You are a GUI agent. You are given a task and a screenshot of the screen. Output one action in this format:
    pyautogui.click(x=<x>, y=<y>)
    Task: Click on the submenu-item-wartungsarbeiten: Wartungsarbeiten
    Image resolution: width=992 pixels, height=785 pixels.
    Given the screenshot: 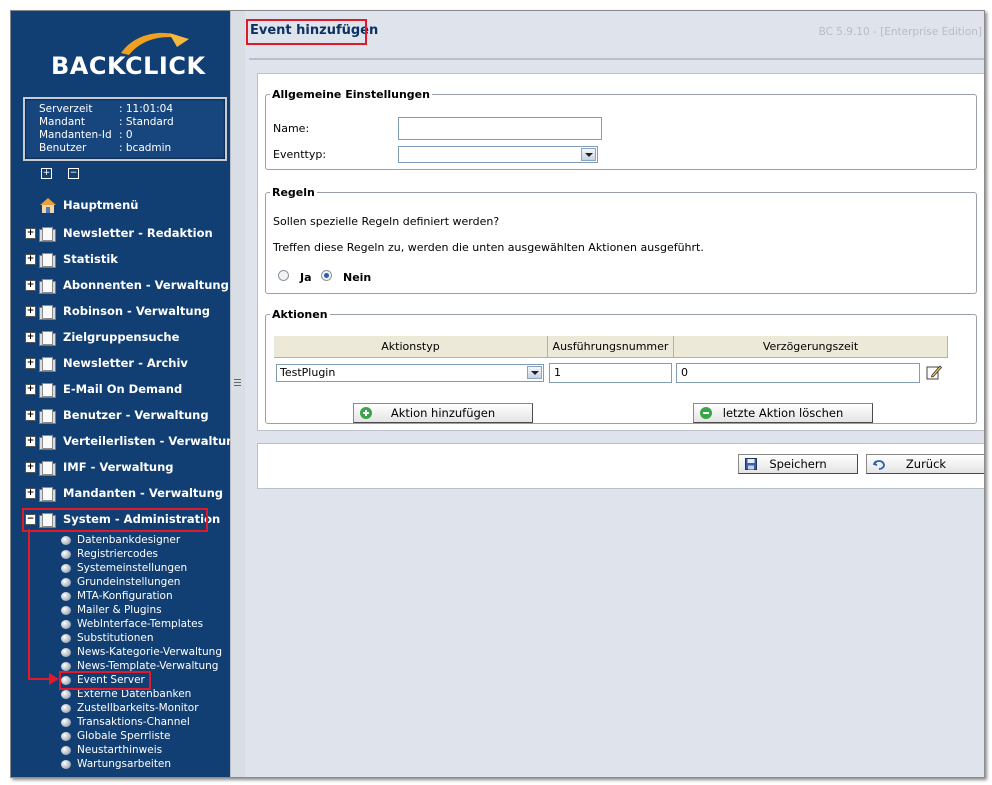 What is the action you would take?
    pyautogui.click(x=116, y=764)
    